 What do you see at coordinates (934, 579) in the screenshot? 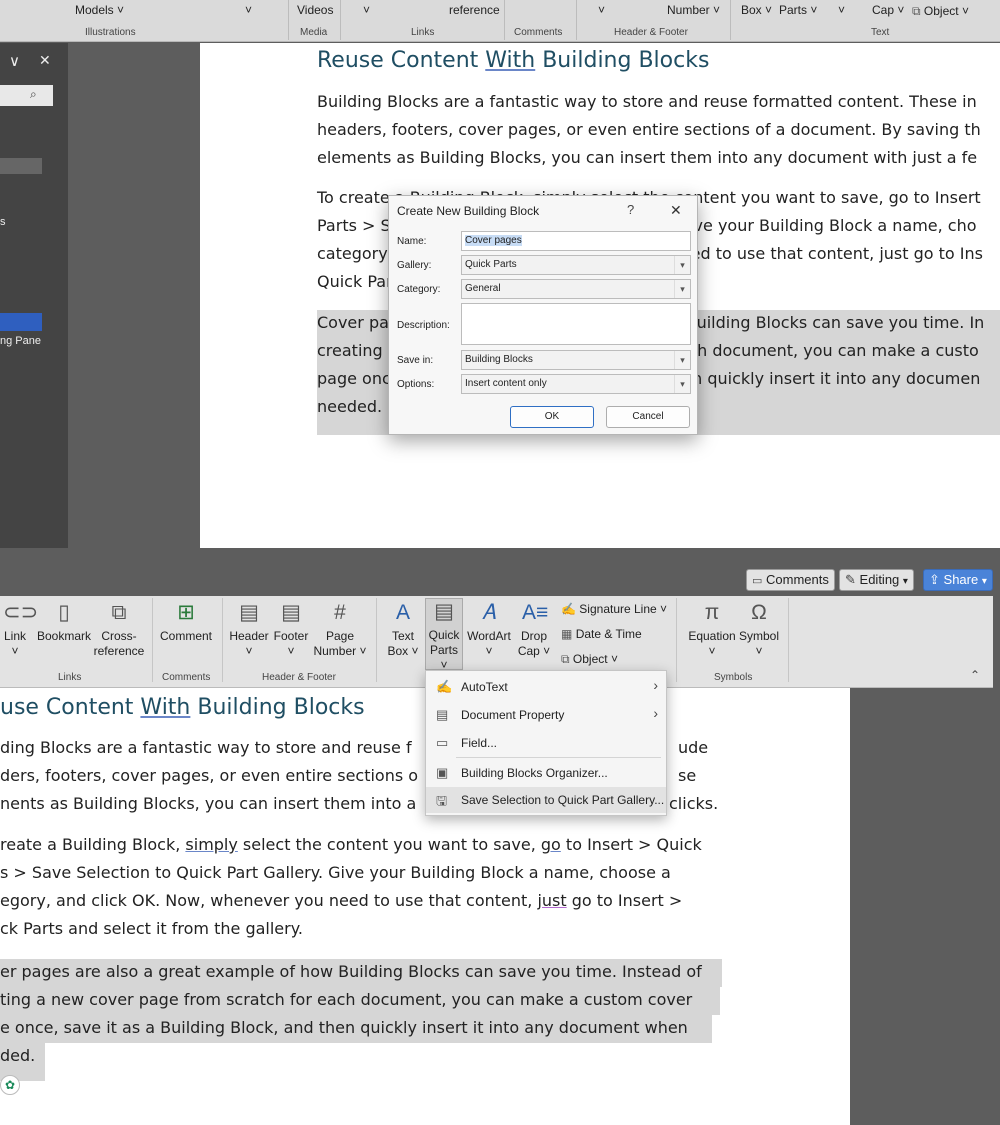
I see `share-icon: ⇪` at bounding box center [934, 579].